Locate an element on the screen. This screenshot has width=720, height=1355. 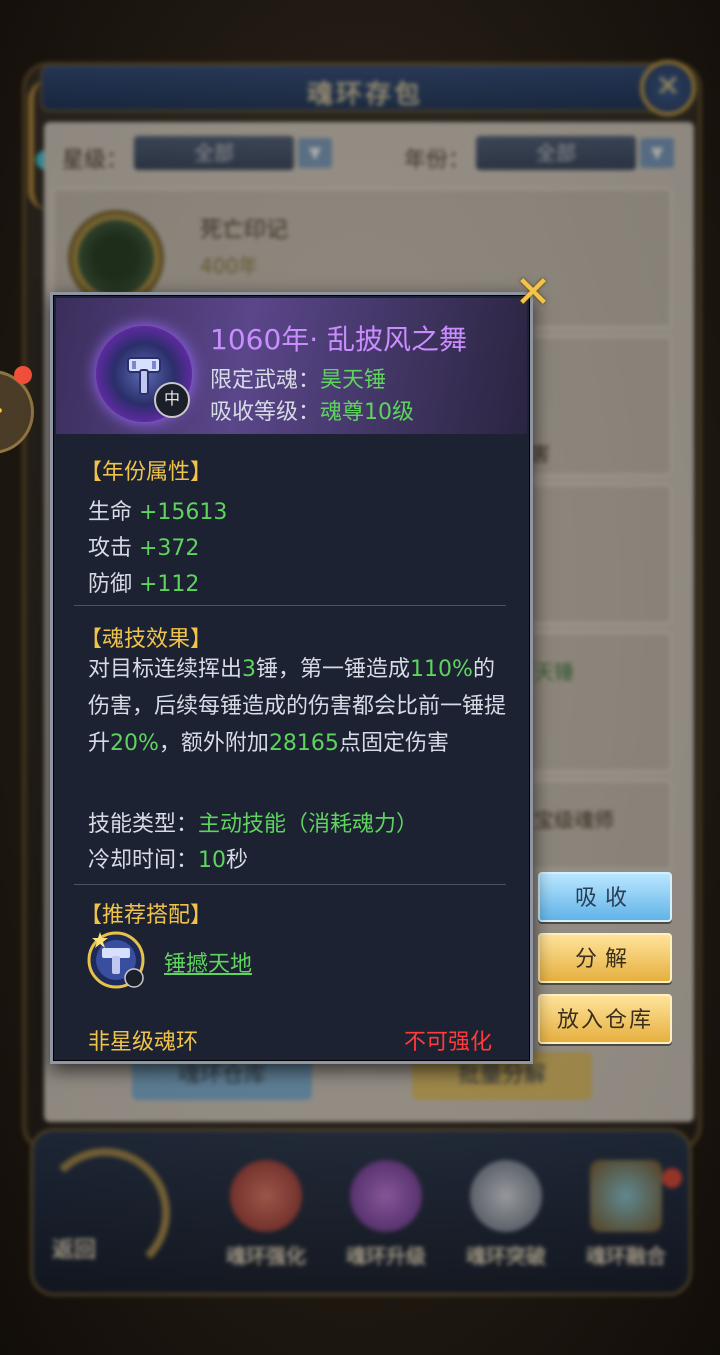
desc-number: 28165 is located at coordinates (303, 743).